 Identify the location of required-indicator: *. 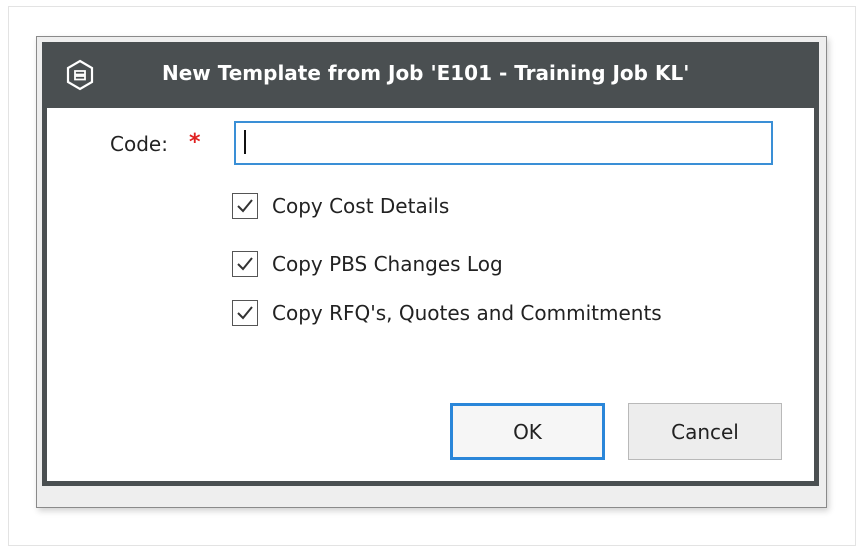
(195, 142).